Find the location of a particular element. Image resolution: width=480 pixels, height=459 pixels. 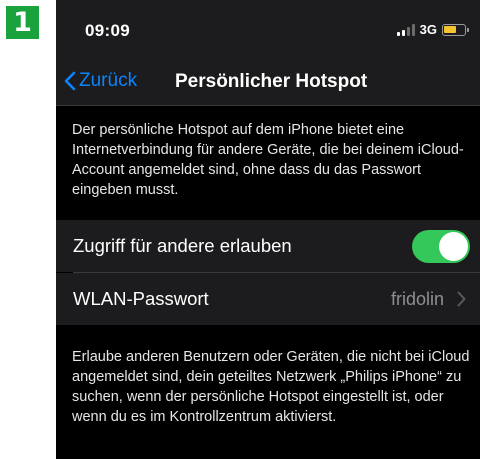

allow-others-row: Zugriff für andere erlauben is located at coordinates (268, 246).